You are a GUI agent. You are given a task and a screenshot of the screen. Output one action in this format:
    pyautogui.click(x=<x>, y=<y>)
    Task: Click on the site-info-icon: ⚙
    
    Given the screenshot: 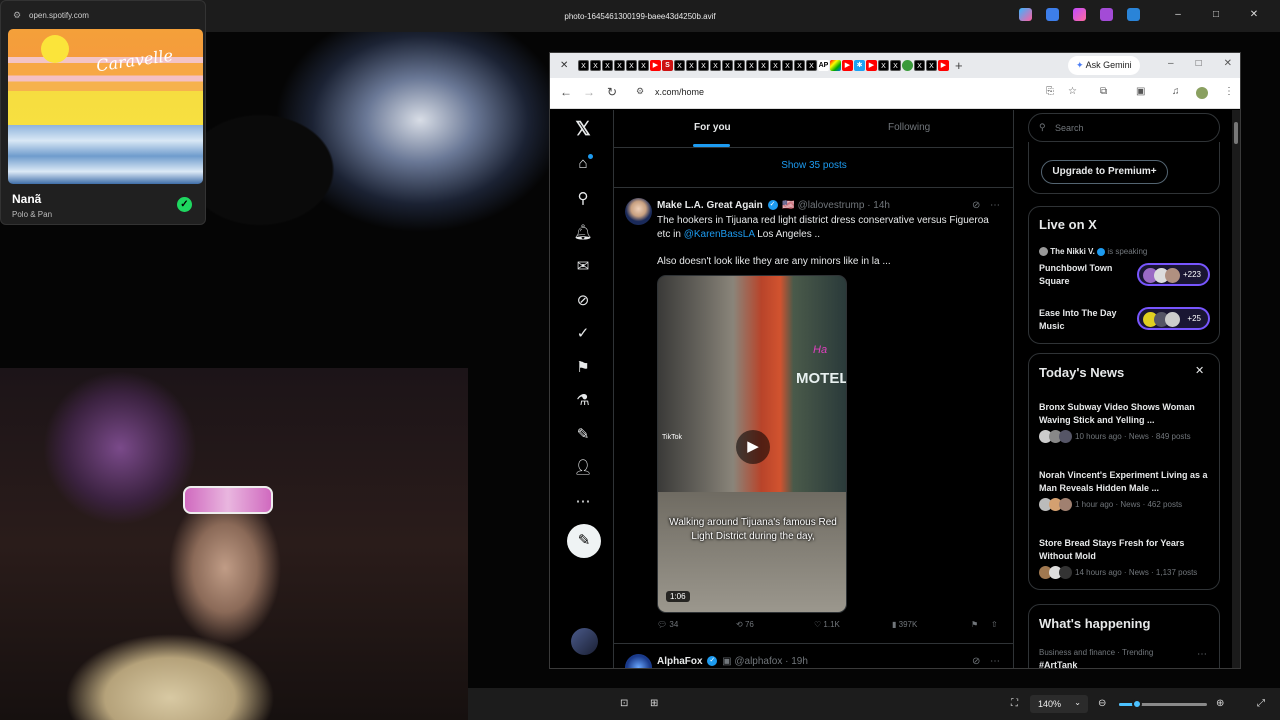 What is the action you would take?
    pyautogui.click(x=640, y=91)
    